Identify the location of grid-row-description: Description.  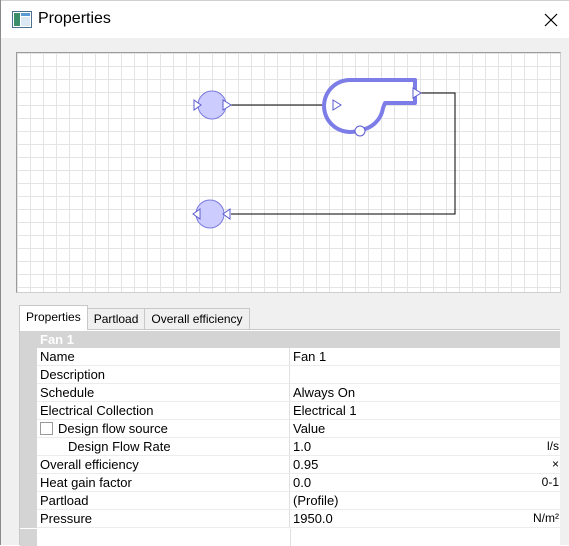
(290, 375).